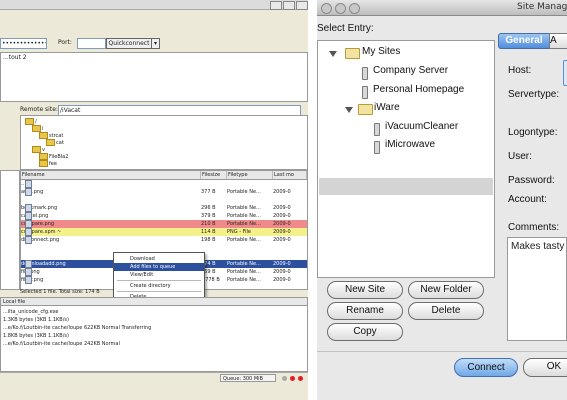 Image resolution: width=567 pixels, height=400 pixels. What do you see at coordinates (164, 224) in the screenshot?
I see `file-row: compare.png 210 B Portable Ne... 2009-0` at bounding box center [164, 224].